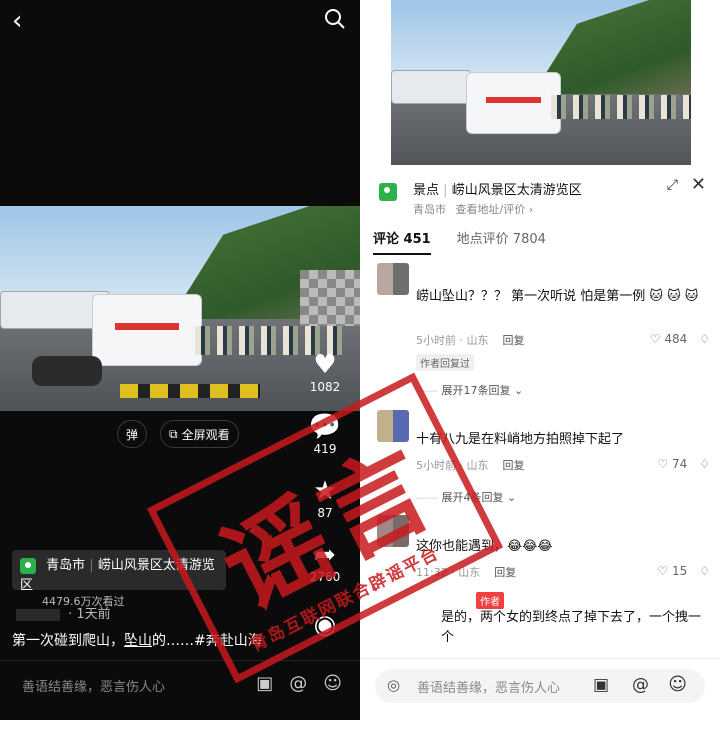  What do you see at coordinates (672, 571) in the screenshot?
I see `like-button: ♡ 15` at bounding box center [672, 571].